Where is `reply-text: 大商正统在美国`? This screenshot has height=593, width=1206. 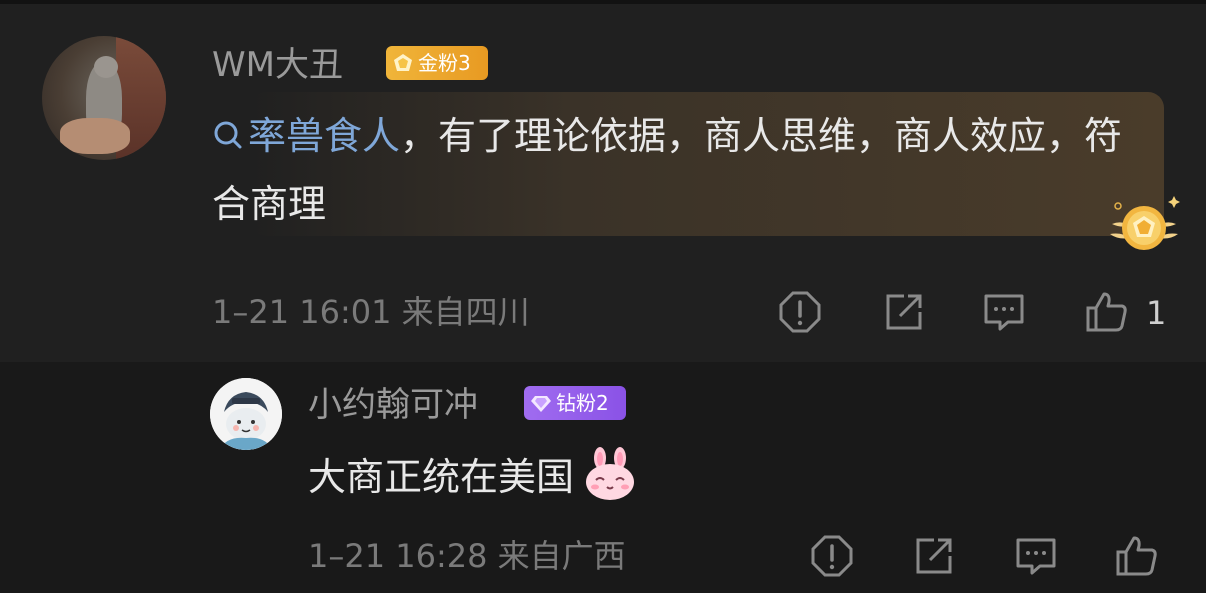 reply-text: 大商正统在美国 is located at coordinates (473, 476).